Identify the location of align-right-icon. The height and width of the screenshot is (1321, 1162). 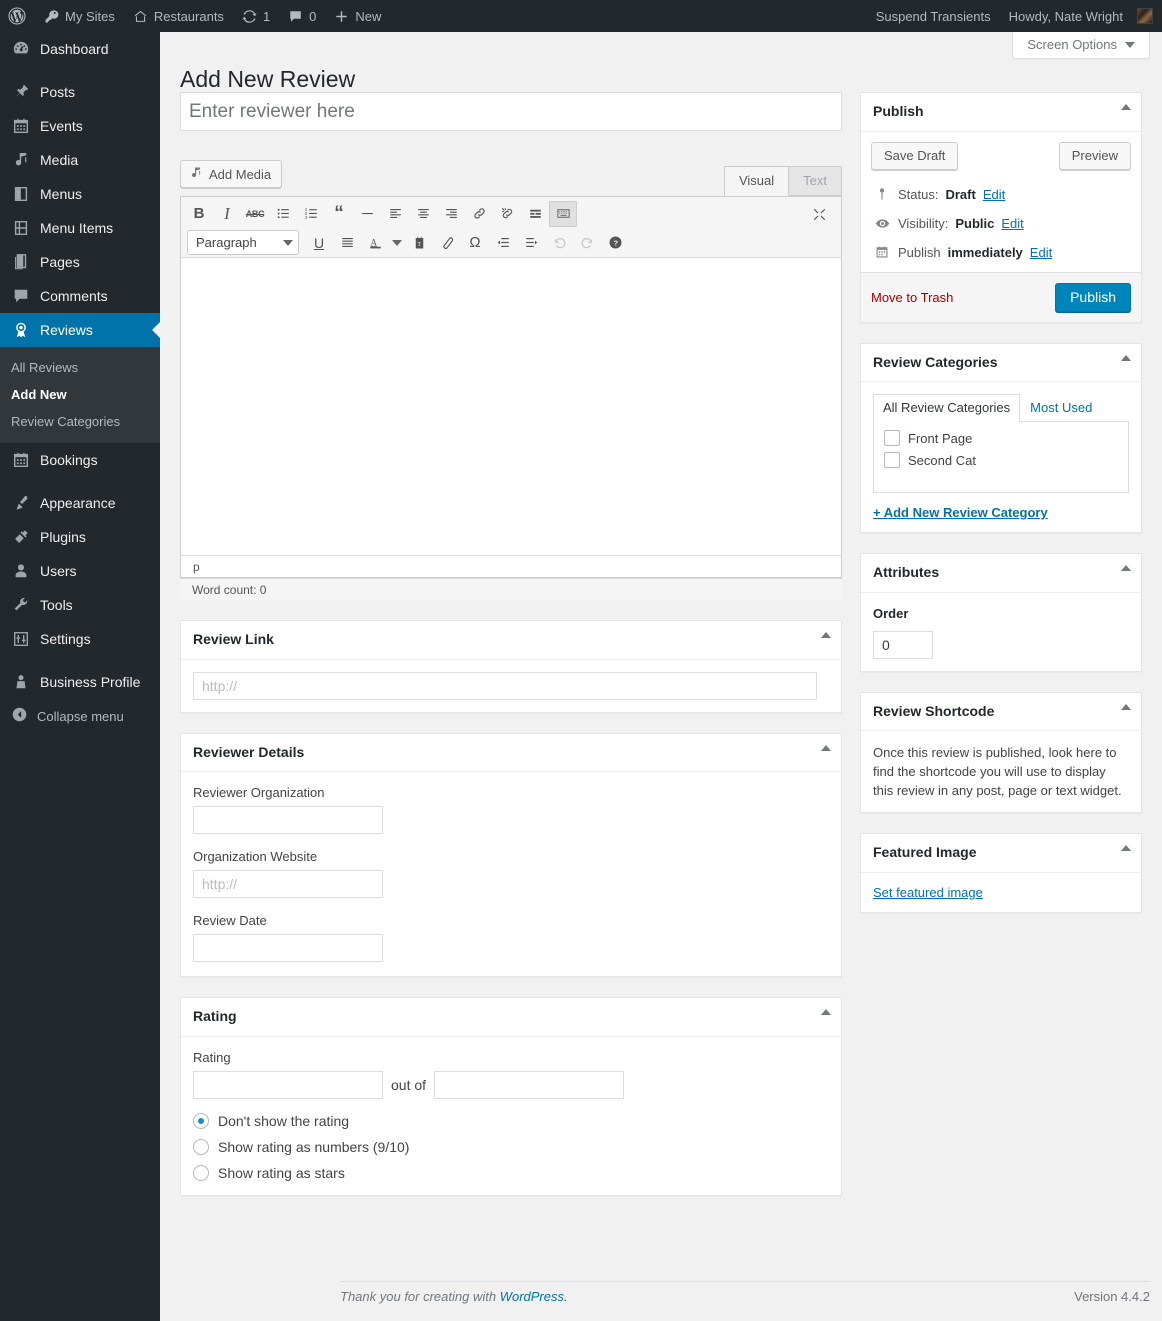
(451, 214).